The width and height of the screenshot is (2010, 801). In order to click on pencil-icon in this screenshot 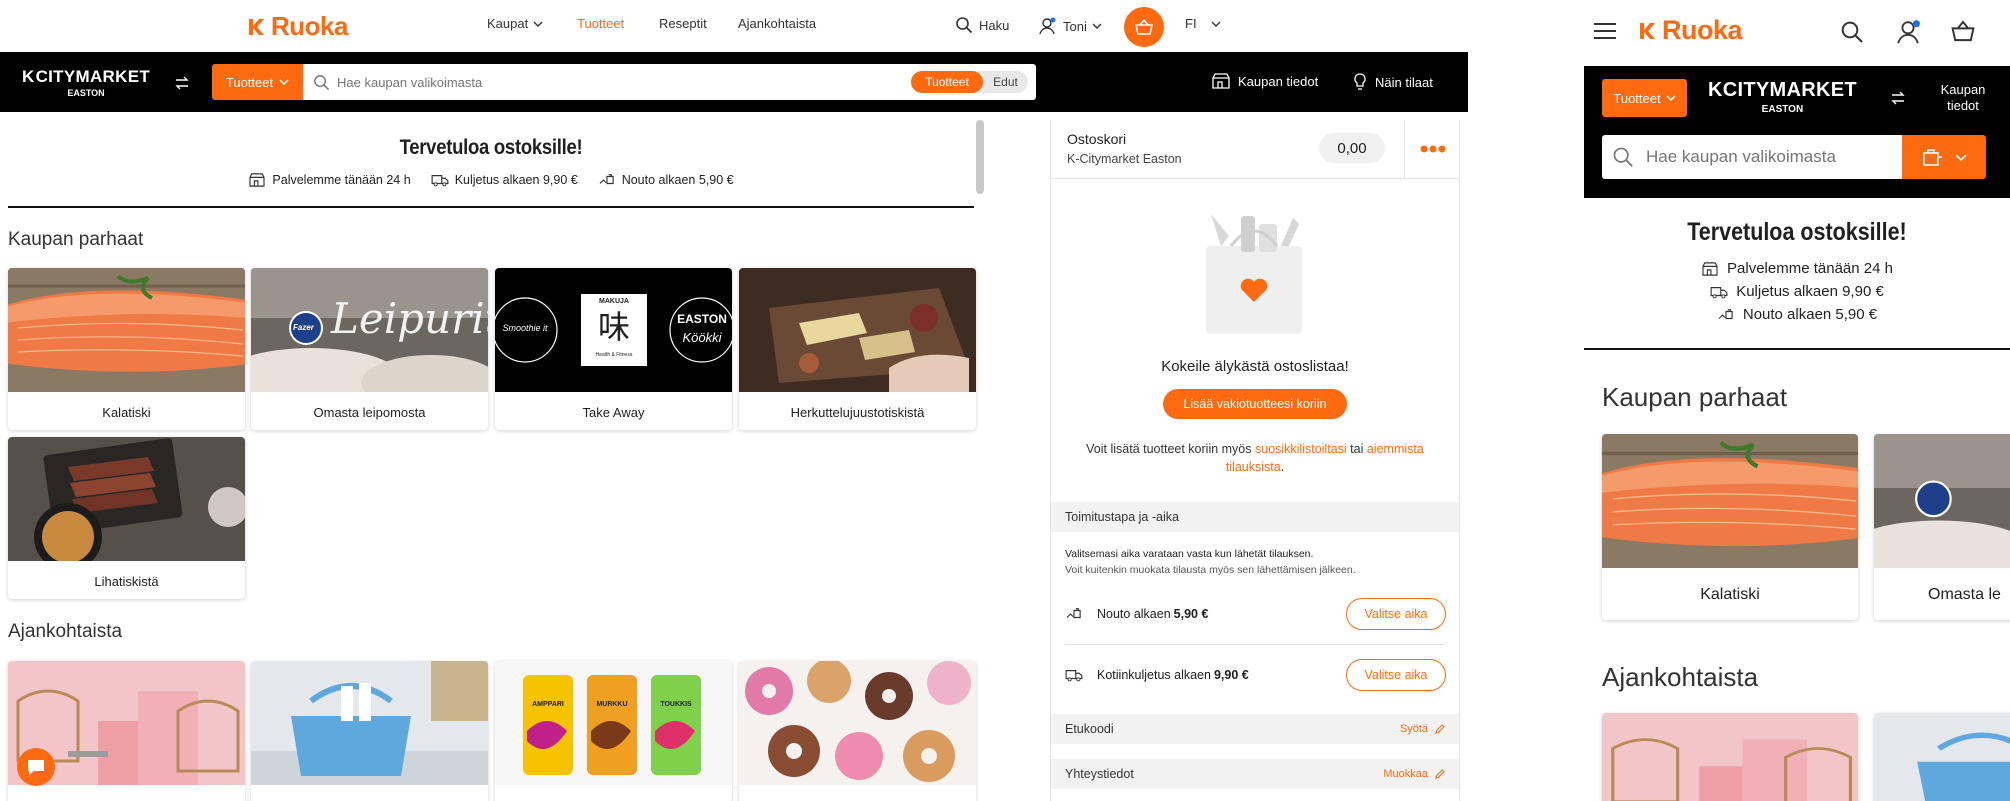, I will do `click(1440, 773)`.